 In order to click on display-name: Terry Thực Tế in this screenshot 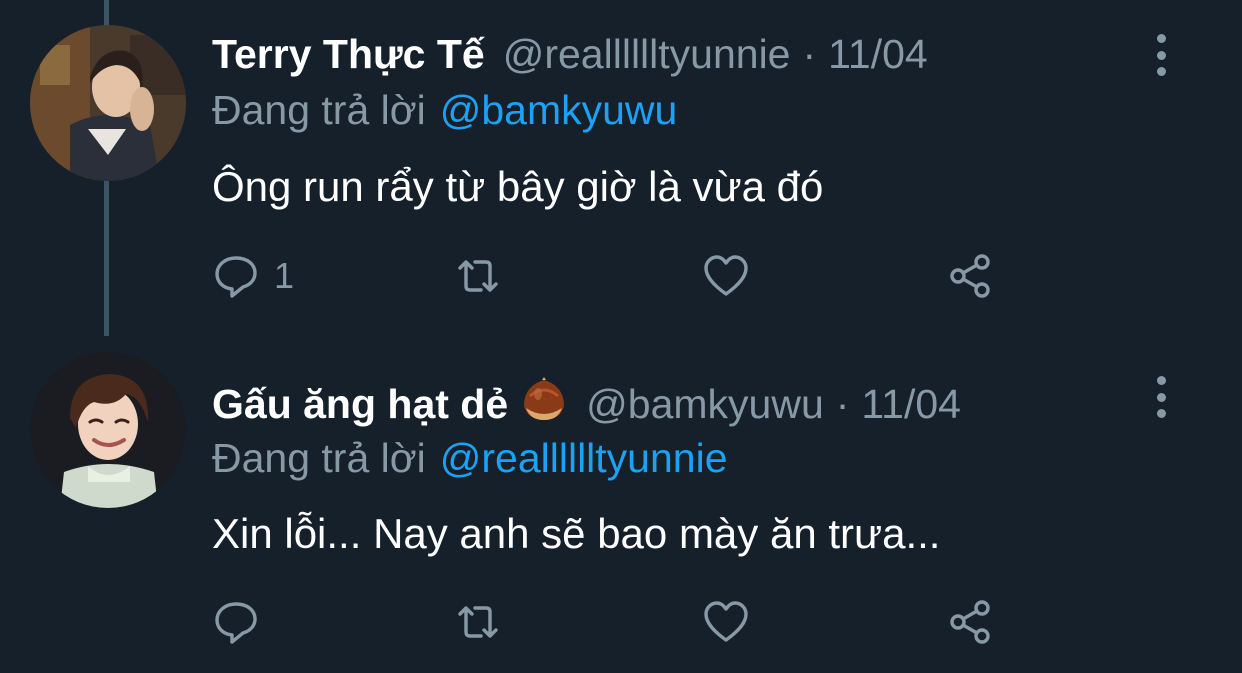, I will do `click(348, 54)`.